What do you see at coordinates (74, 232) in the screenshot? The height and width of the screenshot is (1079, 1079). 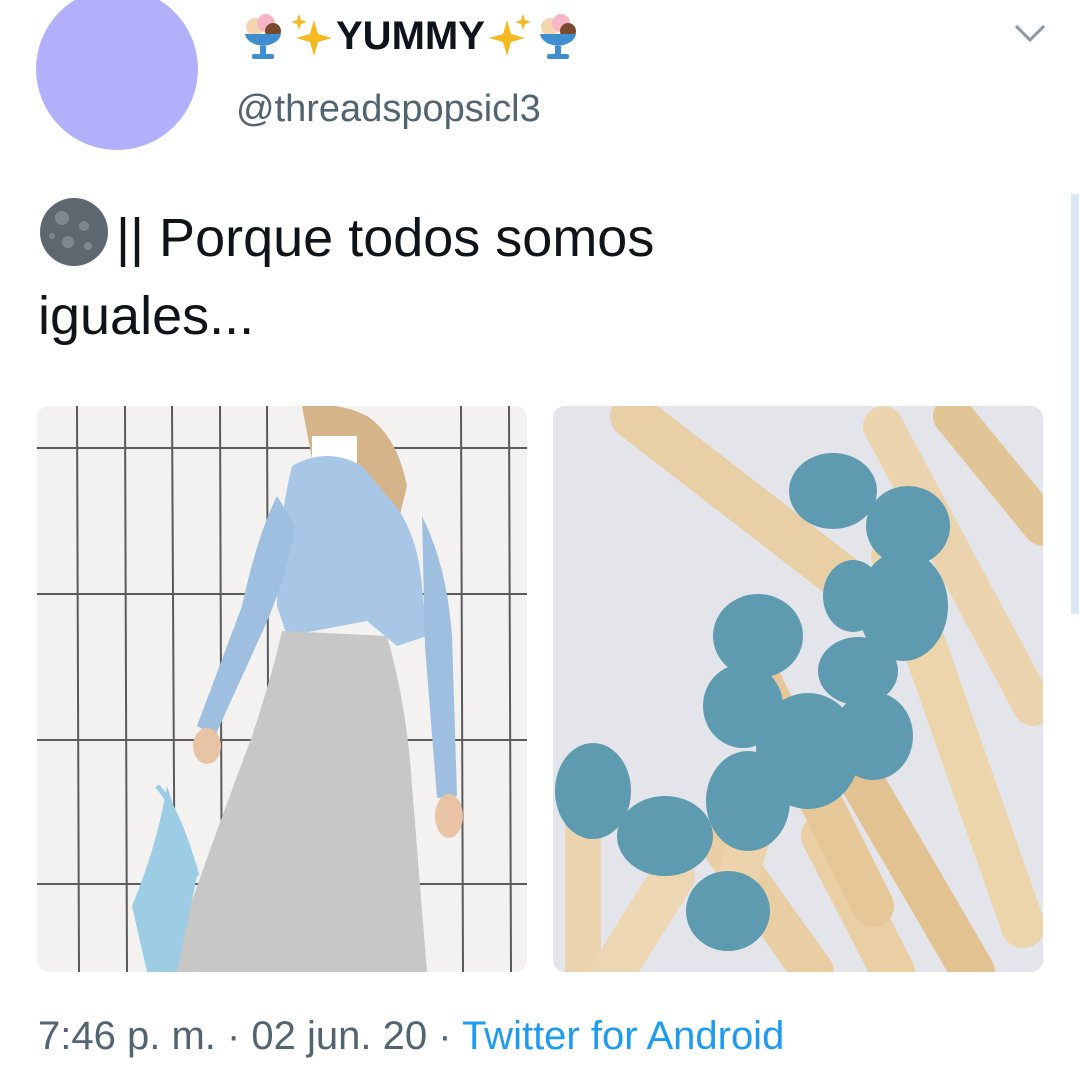 I see `new-moon-icon` at bounding box center [74, 232].